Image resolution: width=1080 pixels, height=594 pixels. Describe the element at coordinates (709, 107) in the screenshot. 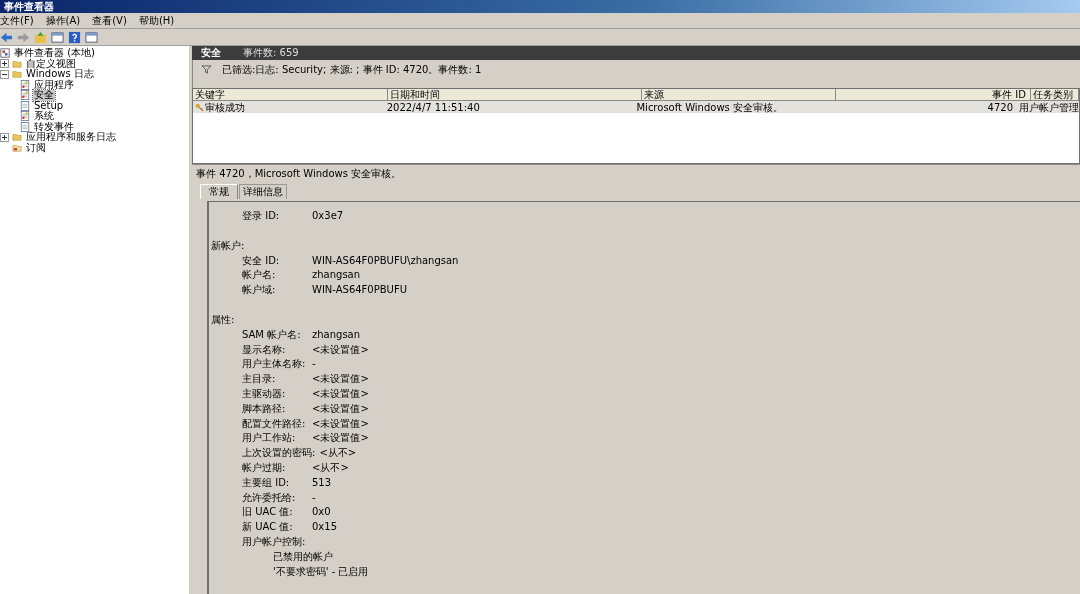

I see `table-cell: Microsoft Windows 安全审核。` at that location.